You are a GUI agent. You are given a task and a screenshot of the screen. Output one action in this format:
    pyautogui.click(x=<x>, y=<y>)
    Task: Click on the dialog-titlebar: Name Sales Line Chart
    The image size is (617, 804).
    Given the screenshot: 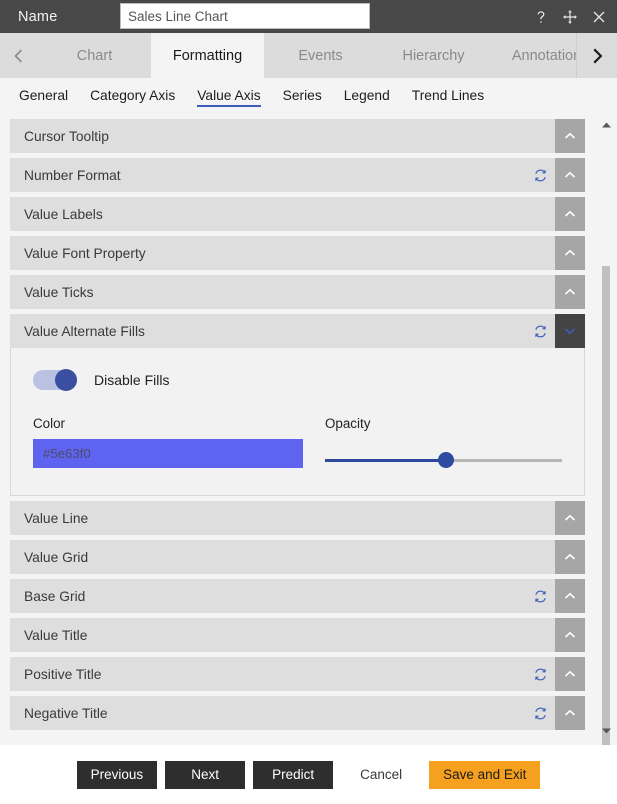 What is the action you would take?
    pyautogui.click(x=308, y=16)
    